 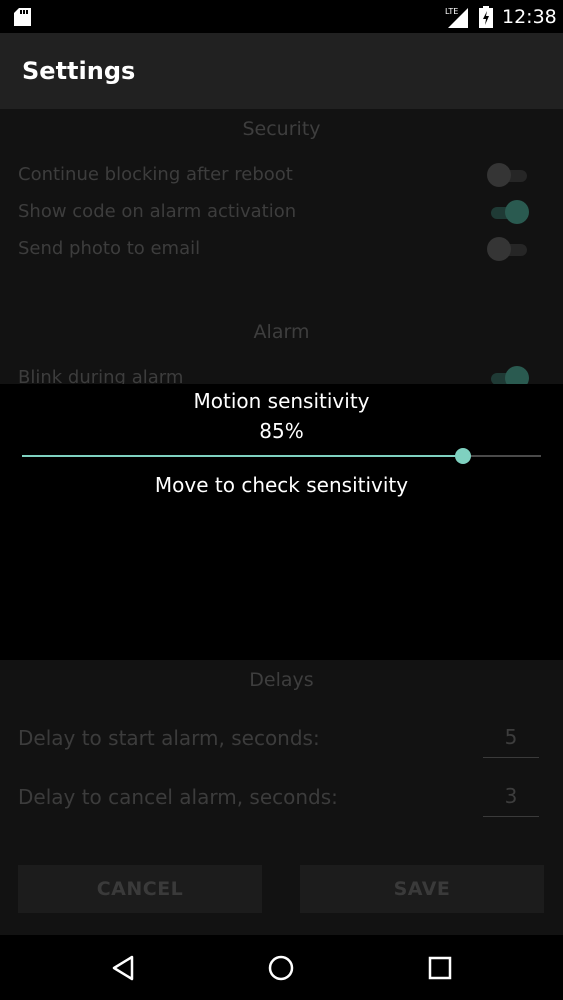 What do you see at coordinates (109, 248) in the screenshot?
I see `setting-label: Send photo to email` at bounding box center [109, 248].